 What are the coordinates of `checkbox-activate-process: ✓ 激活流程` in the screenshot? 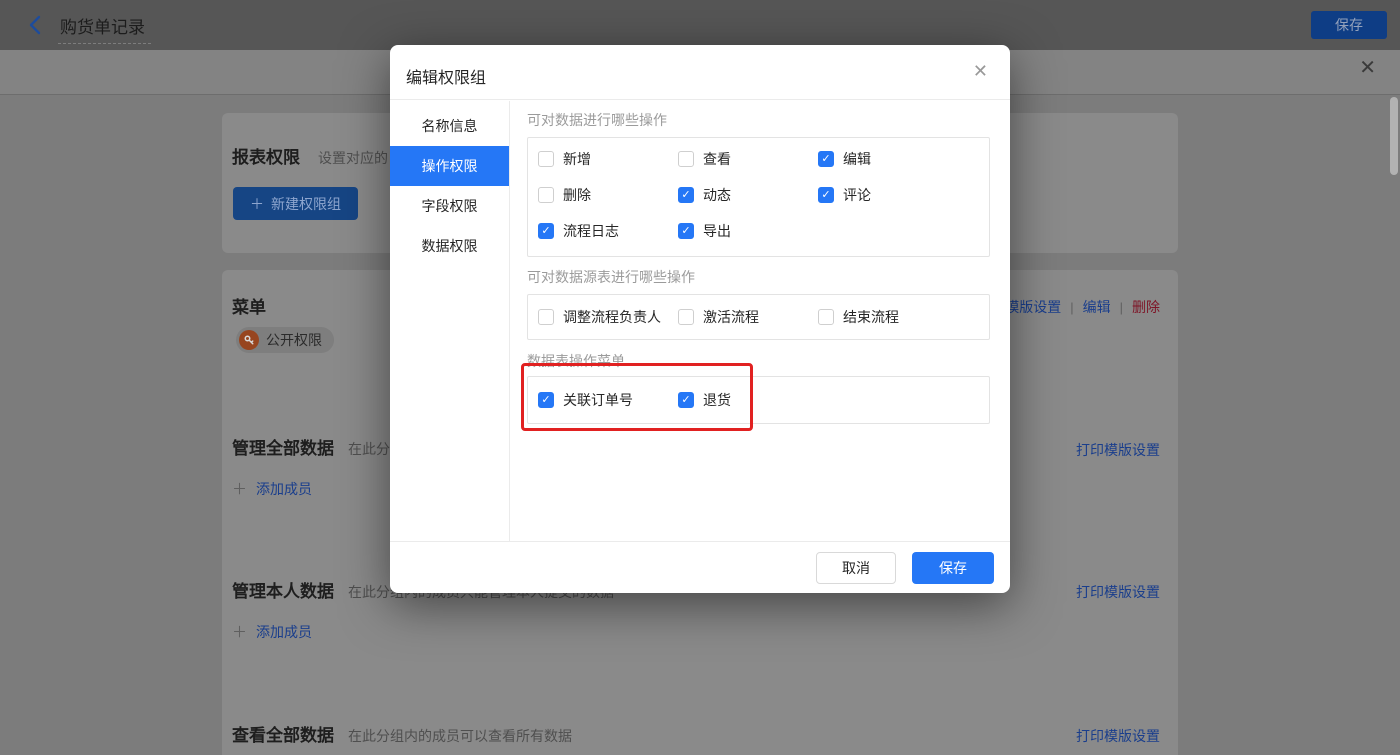 It's located at (748, 317).